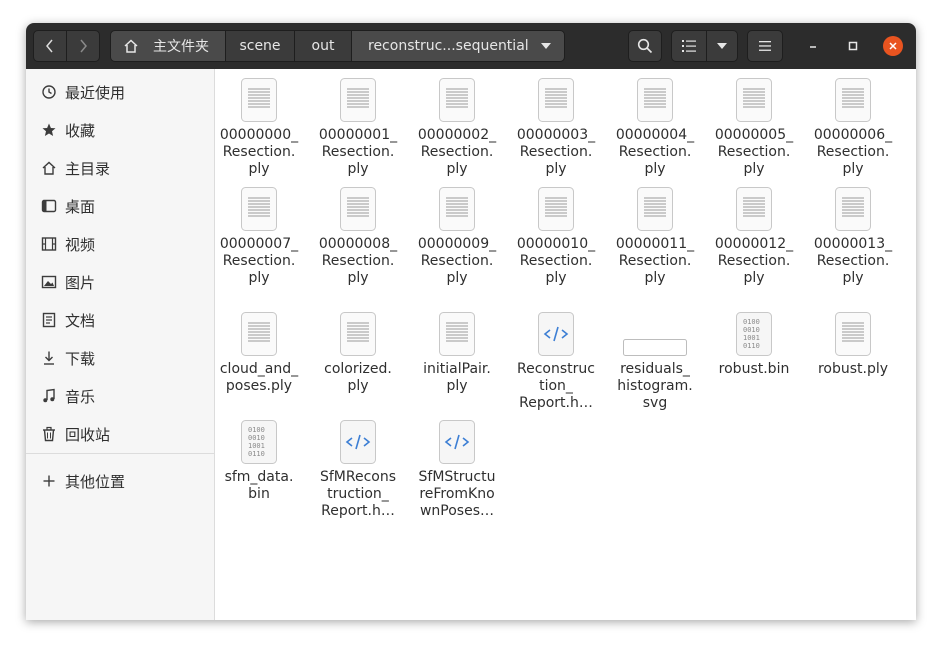 The width and height of the screenshot is (942, 649). I want to click on breadcrumb-label: reconstruc...sequential, so click(448, 46).